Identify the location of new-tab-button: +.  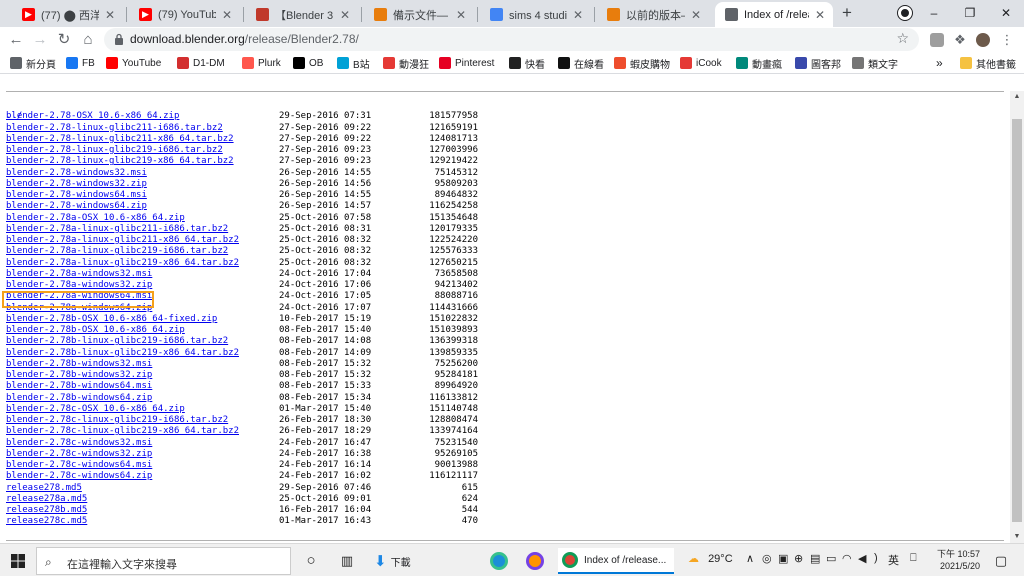
(847, 13).